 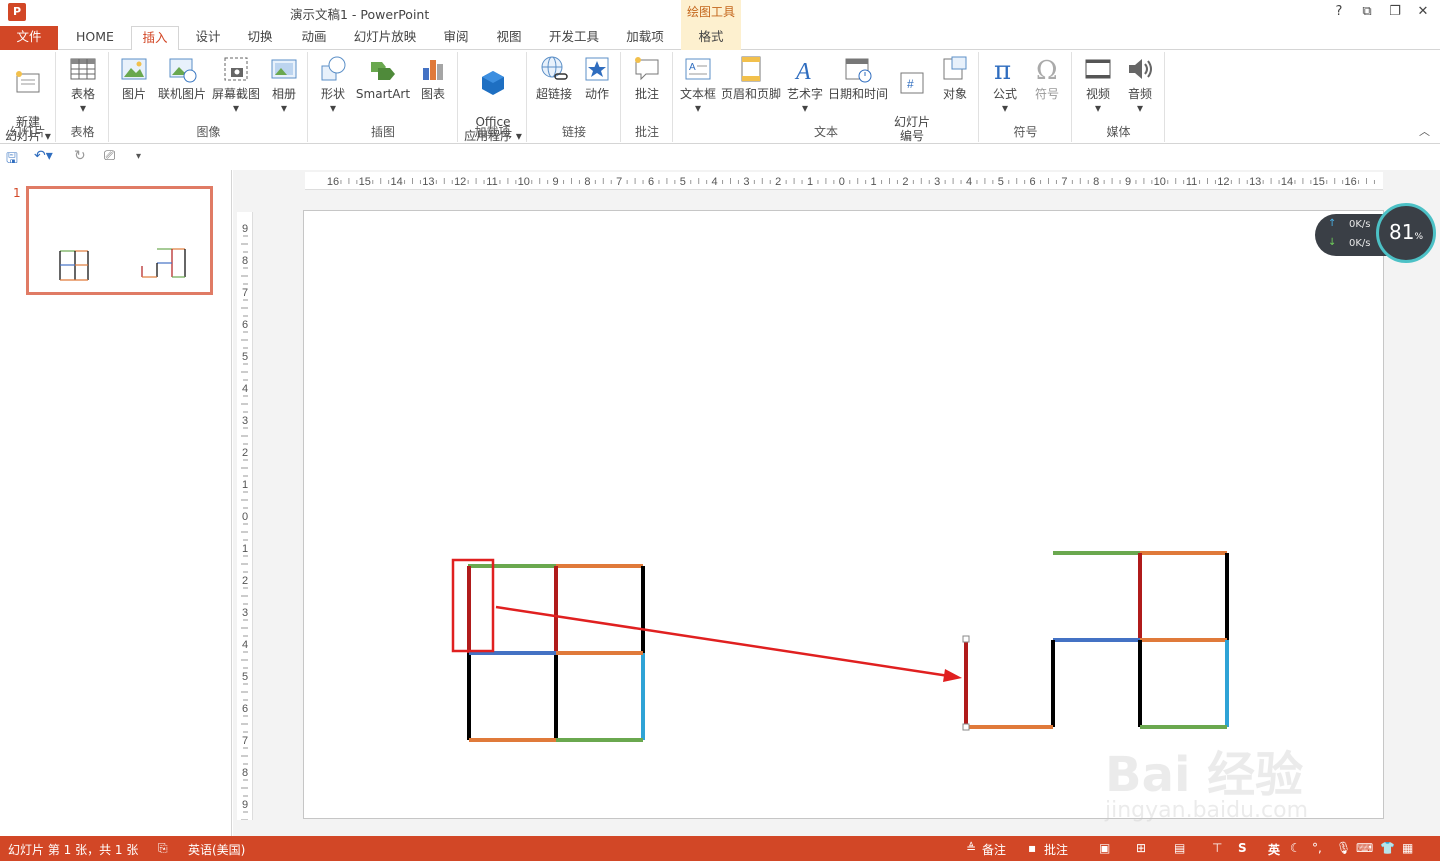 I want to click on slideshow-from-start-icon: ⎚, so click(x=109, y=156).